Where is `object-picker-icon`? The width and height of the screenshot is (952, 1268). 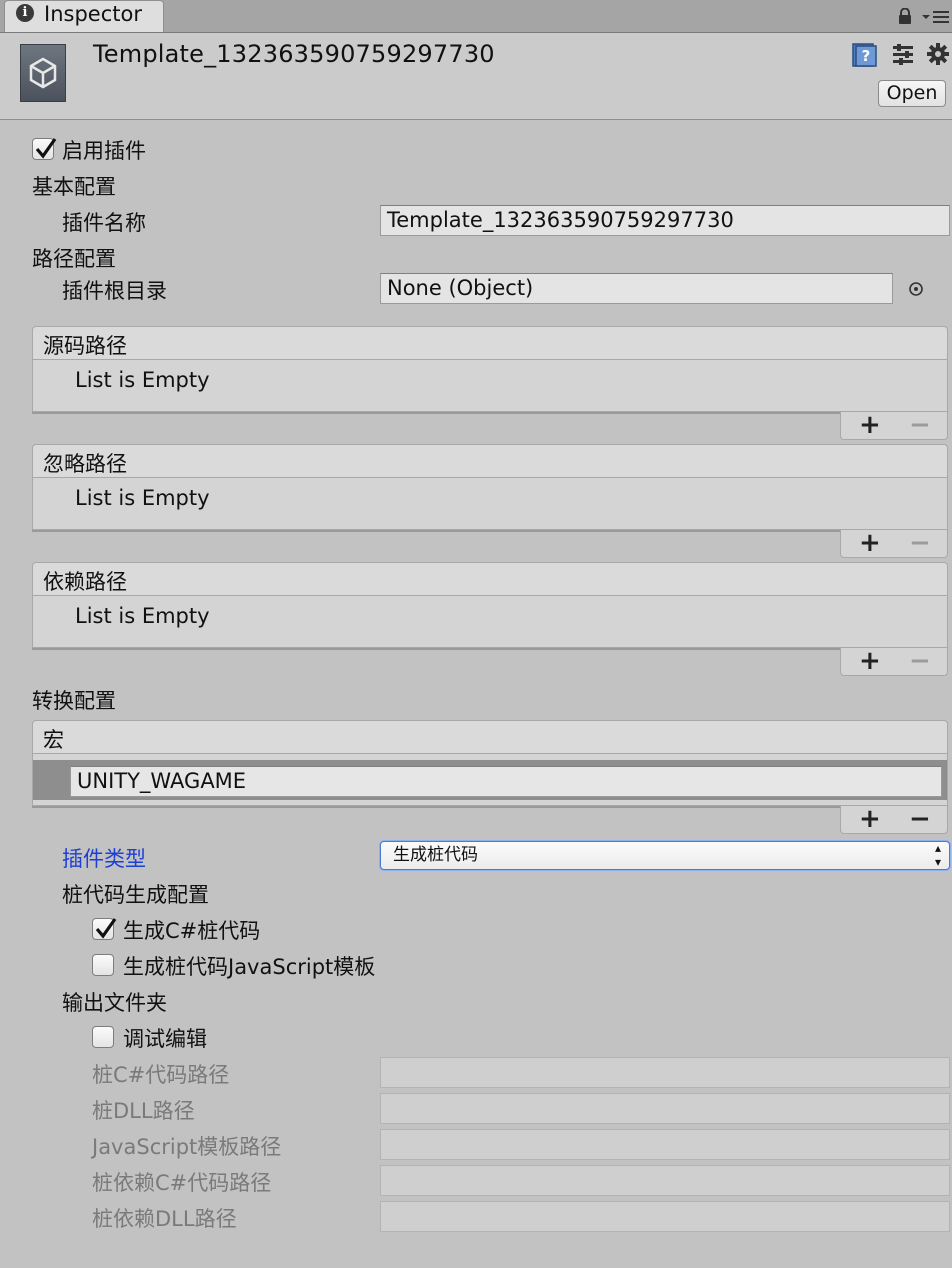
object-picker-icon is located at coordinates (916, 289).